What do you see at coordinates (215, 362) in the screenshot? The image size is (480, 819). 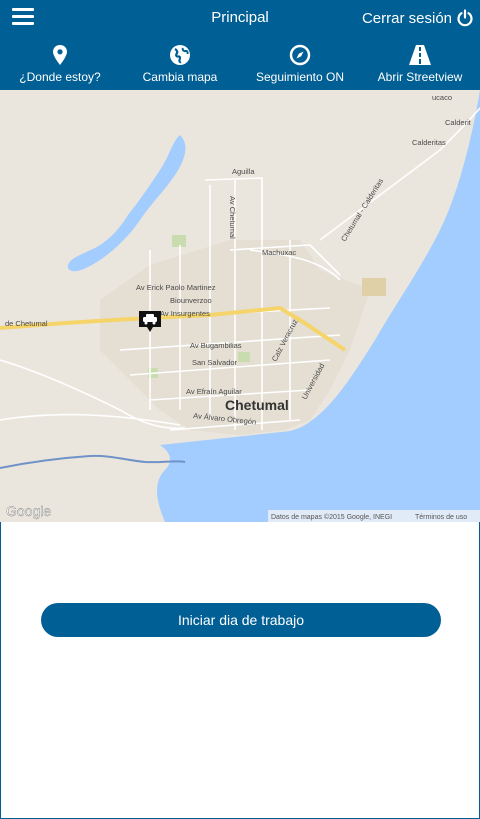 I see `map-label: San Salvador` at bounding box center [215, 362].